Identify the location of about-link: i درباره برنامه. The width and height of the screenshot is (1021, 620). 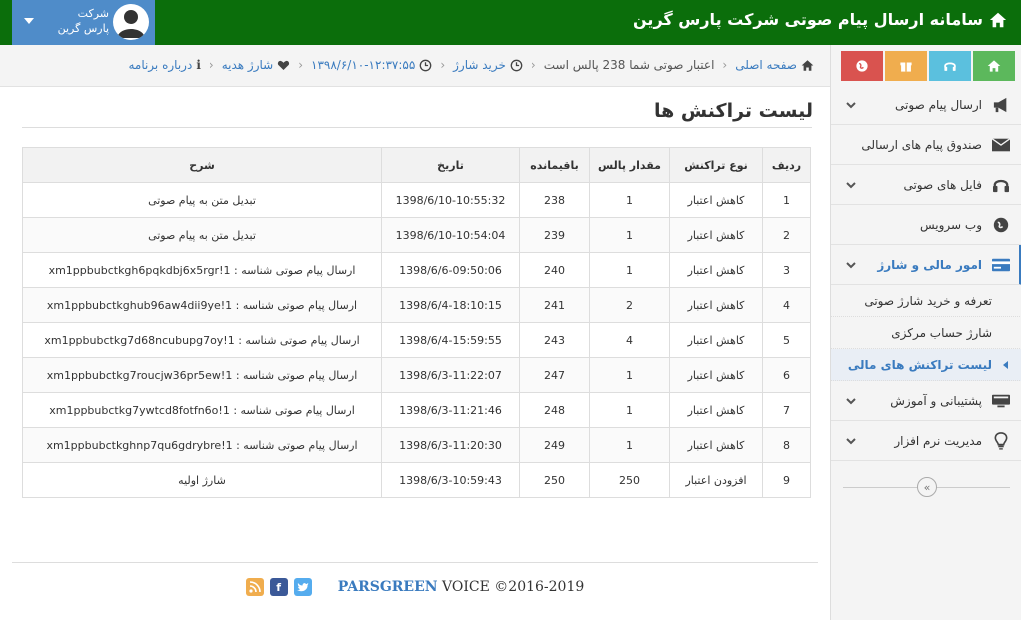
(164, 65).